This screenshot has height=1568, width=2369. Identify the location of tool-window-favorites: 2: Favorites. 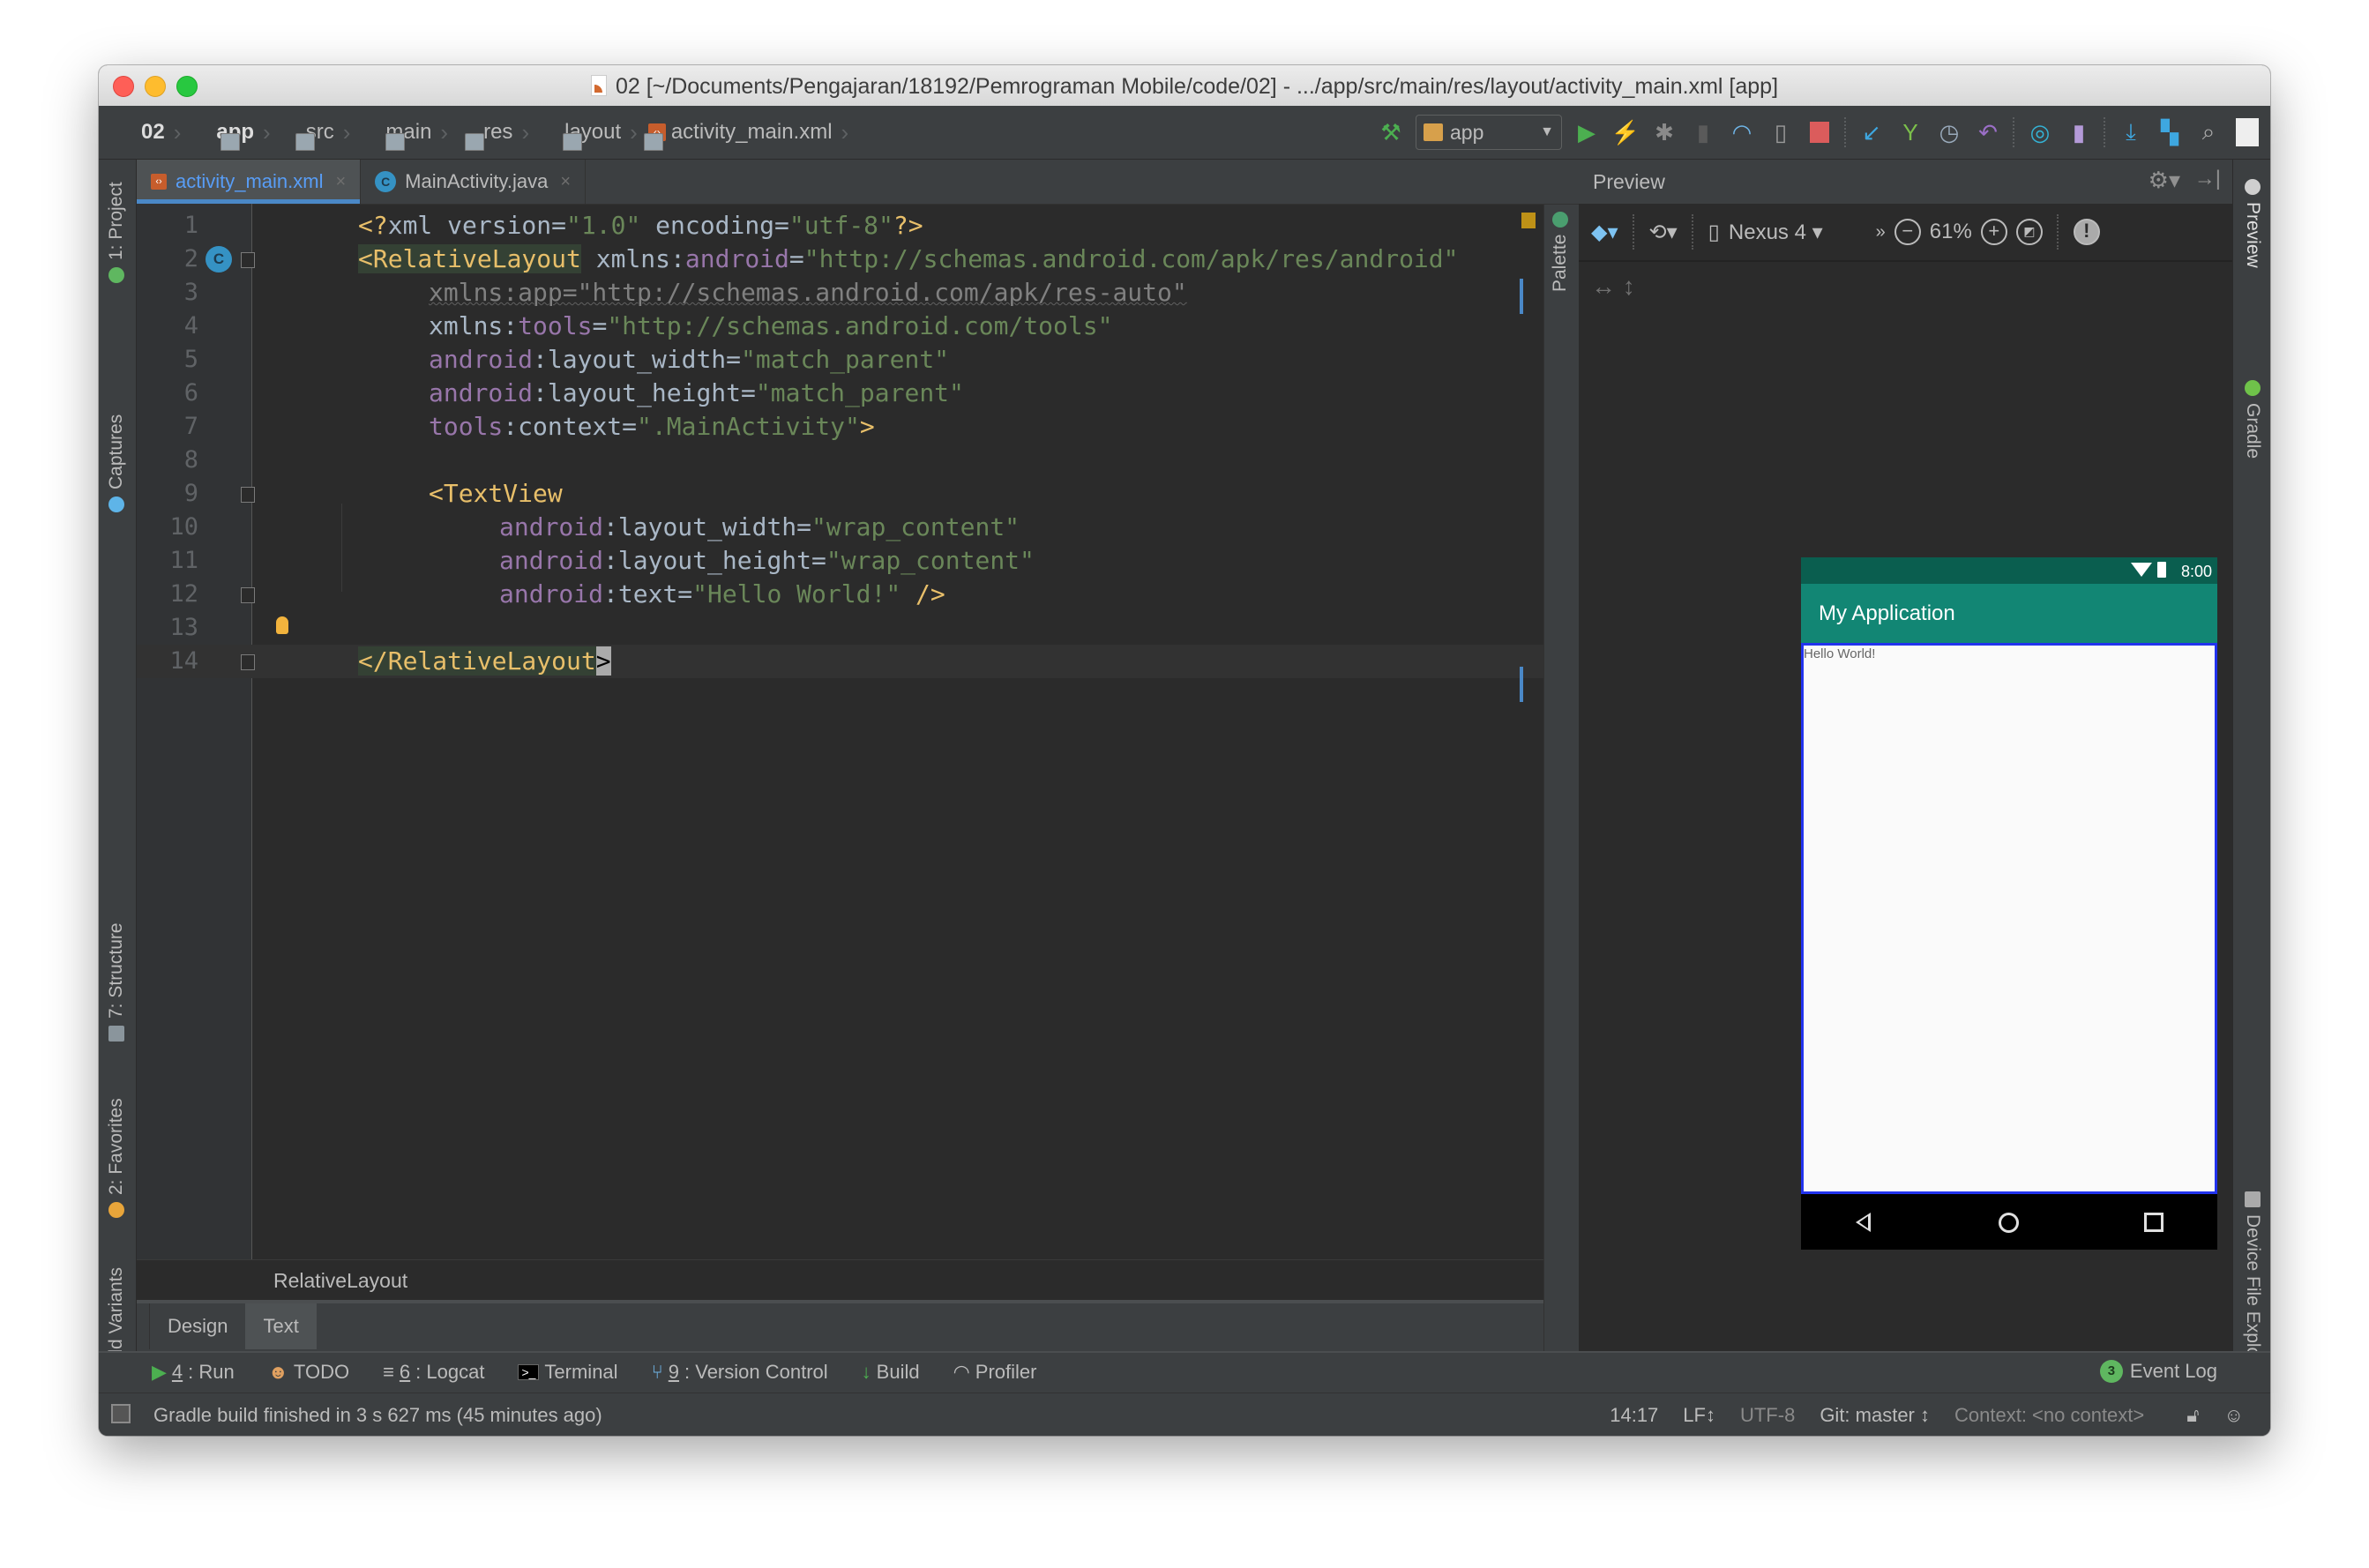
(116, 1158).